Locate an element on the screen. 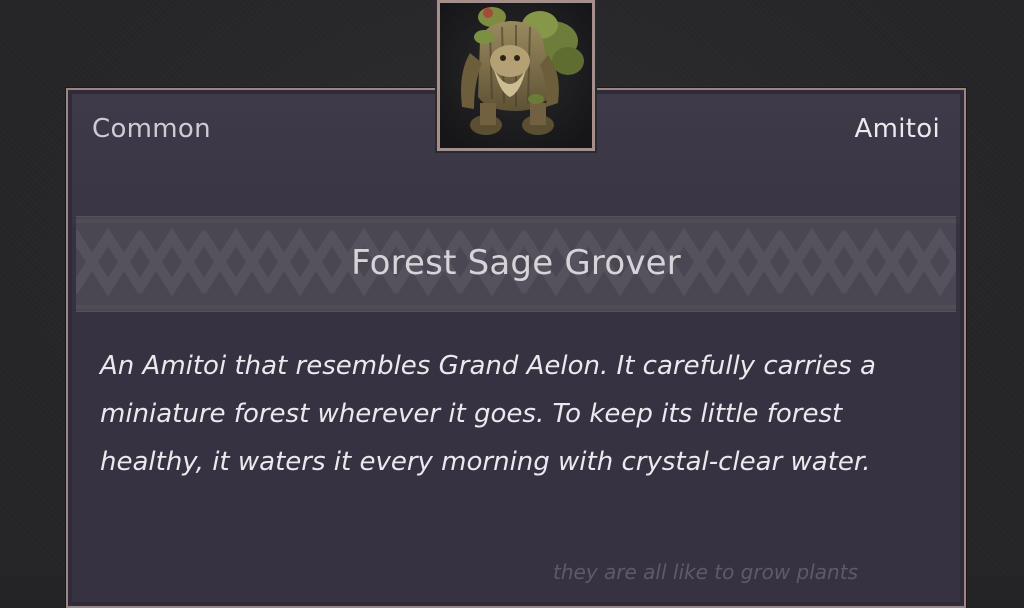 Image resolution: width=1024 pixels, height=608 pixels. forest-sage-grover-icon is located at coordinates (516, 75).